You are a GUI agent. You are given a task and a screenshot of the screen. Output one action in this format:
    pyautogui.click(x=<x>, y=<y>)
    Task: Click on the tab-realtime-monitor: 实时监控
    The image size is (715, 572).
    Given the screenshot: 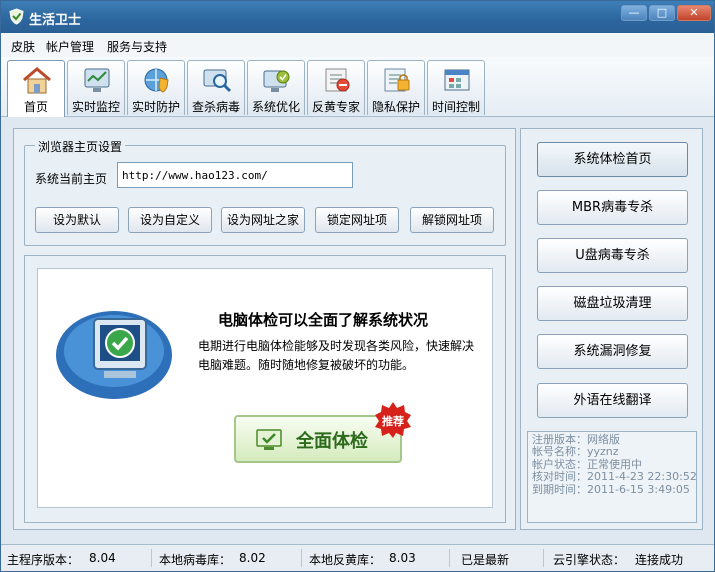 What is the action you would take?
    pyautogui.click(x=96, y=87)
    